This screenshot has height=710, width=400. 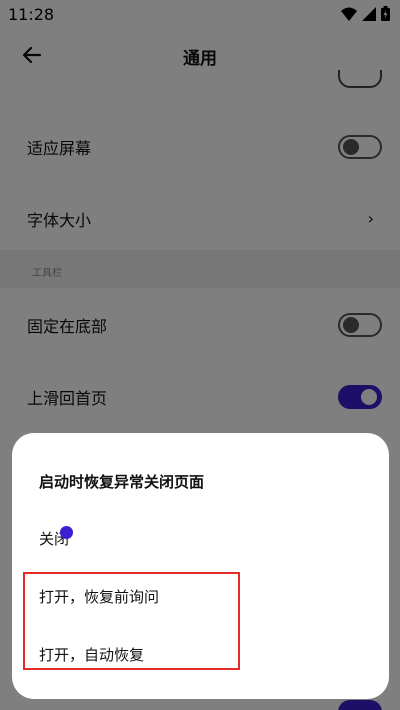 I want to click on dialog-title: 启动时恢复异常关闭页面, so click(x=122, y=482).